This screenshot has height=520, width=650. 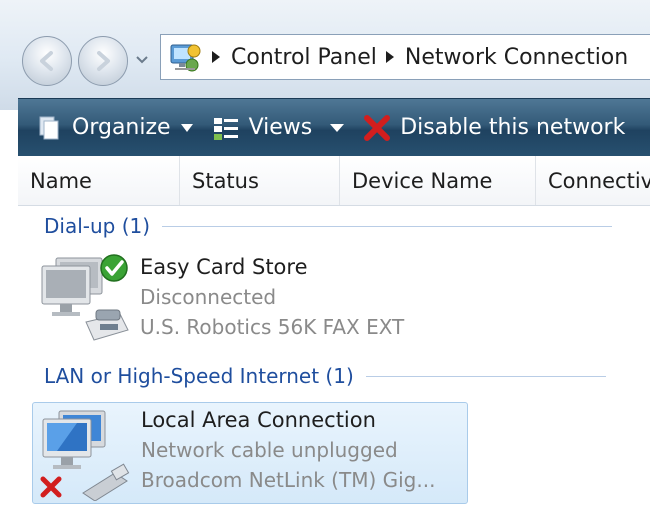 What do you see at coordinates (225, 128) in the screenshot?
I see `views-icon` at bounding box center [225, 128].